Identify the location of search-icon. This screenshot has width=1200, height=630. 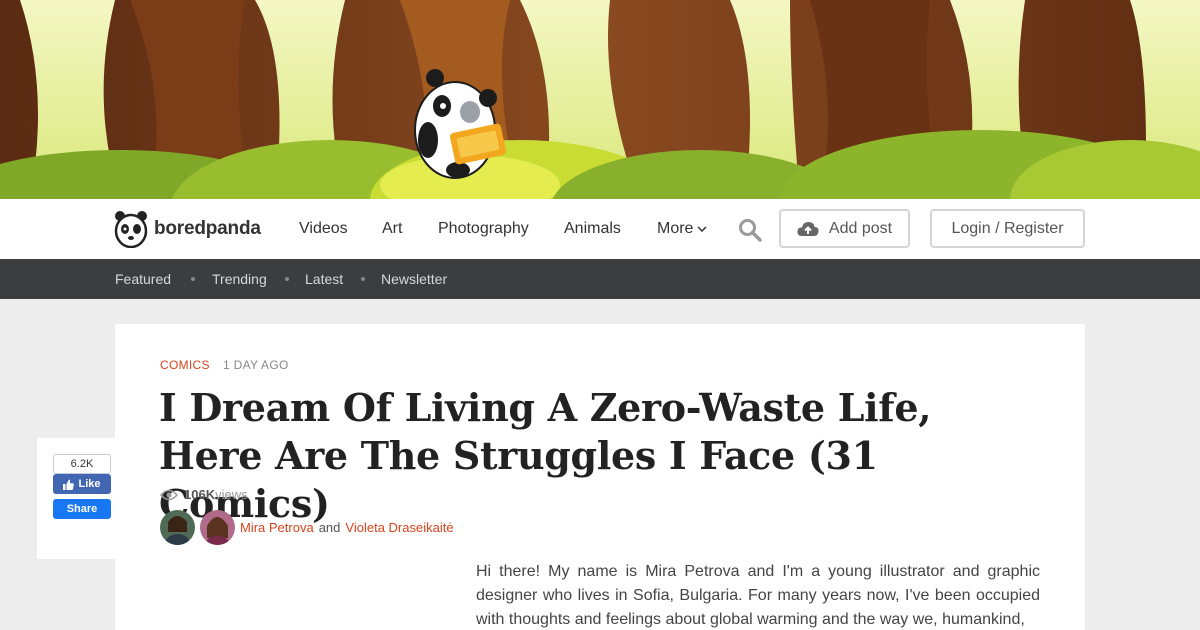
(750, 230).